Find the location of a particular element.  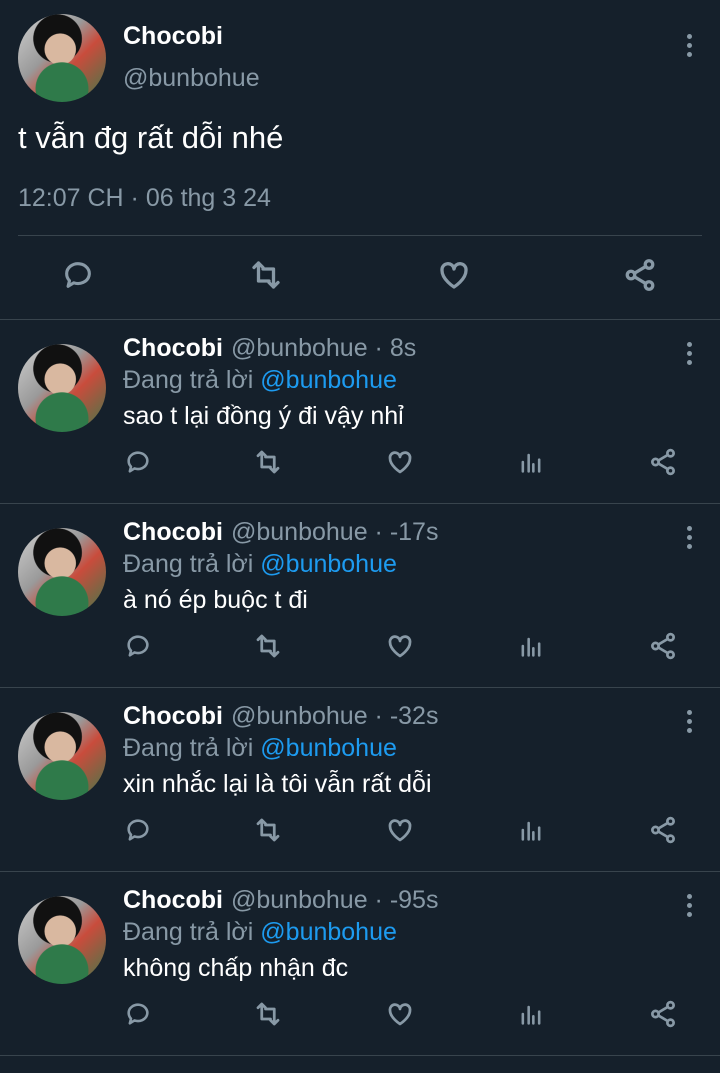

tweet-text: không chấp nhận đc is located at coordinates (236, 968).